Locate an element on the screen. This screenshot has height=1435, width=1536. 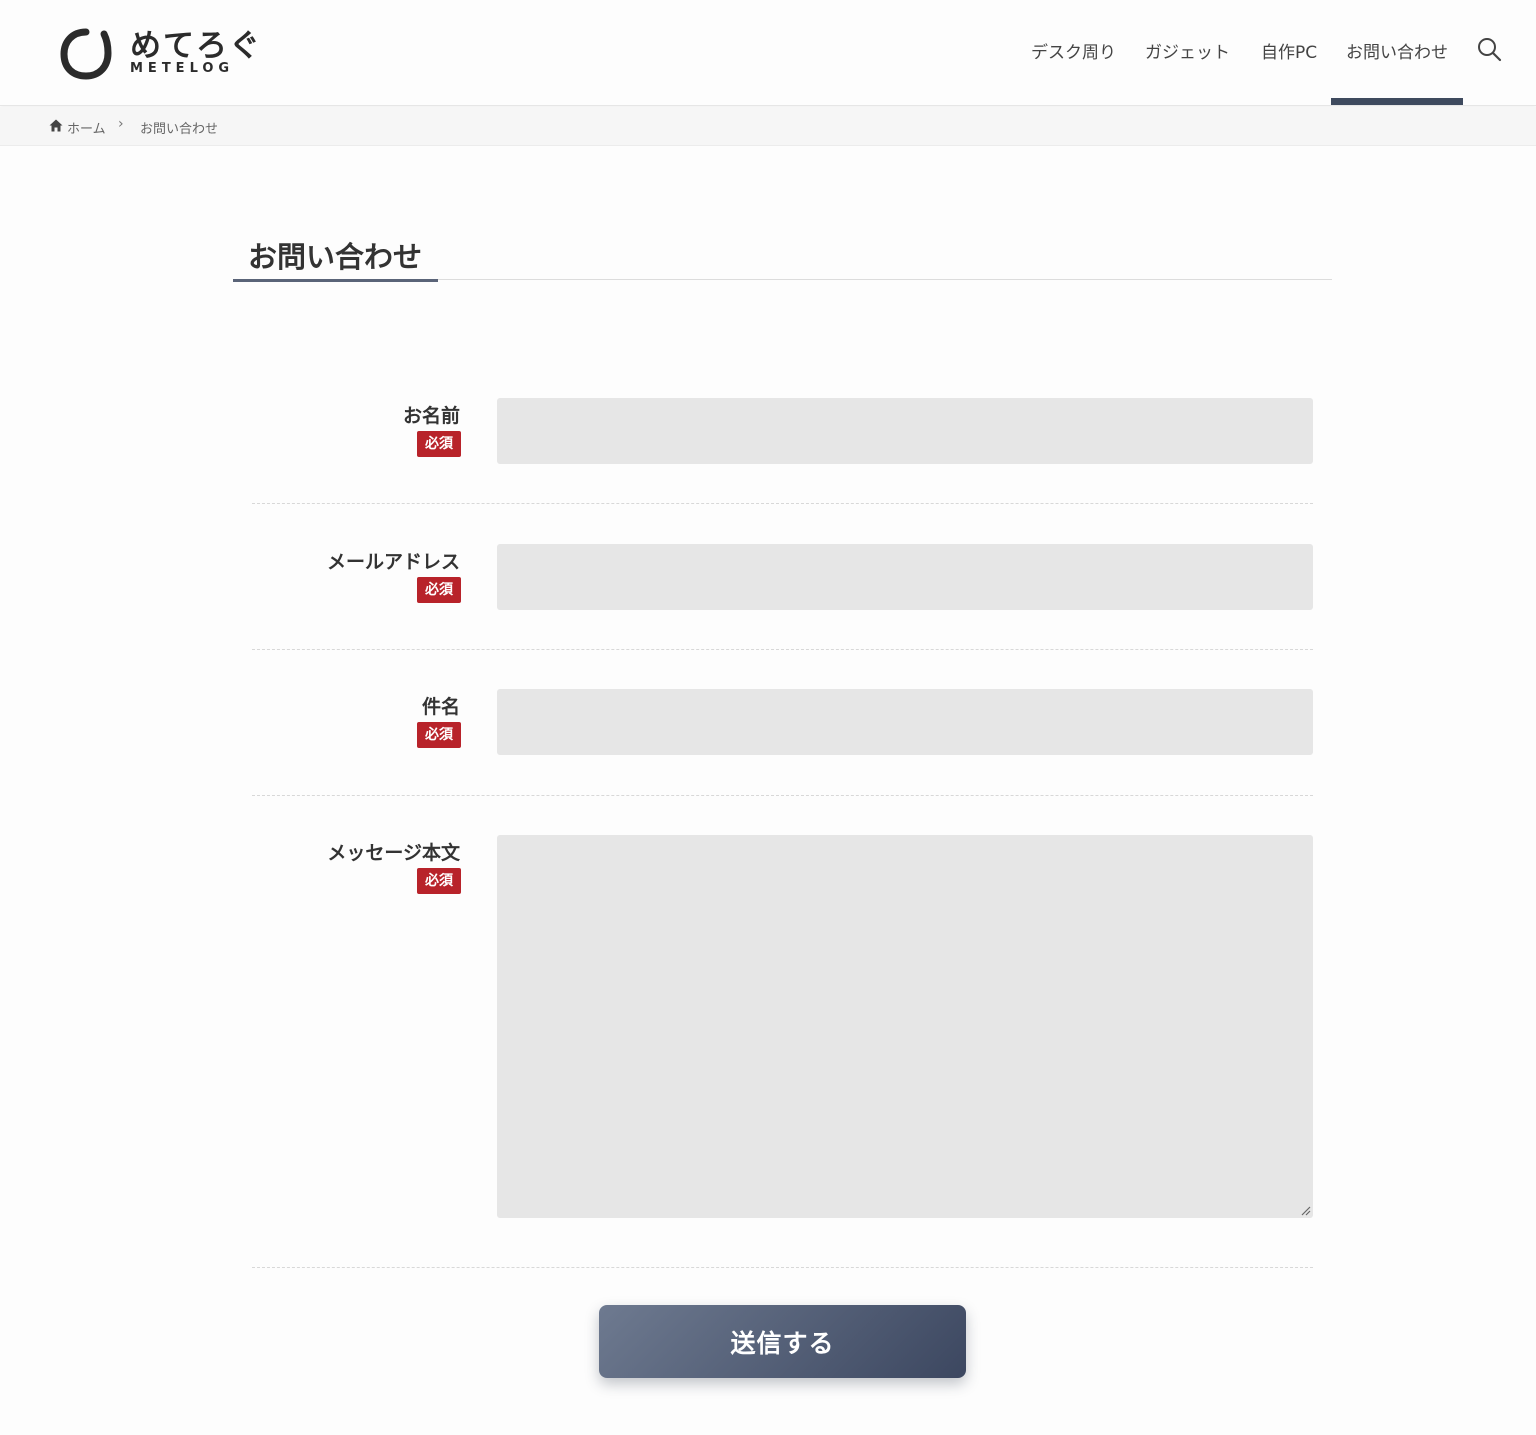
nav-item-desk: デスク周り is located at coordinates (1073, 50).